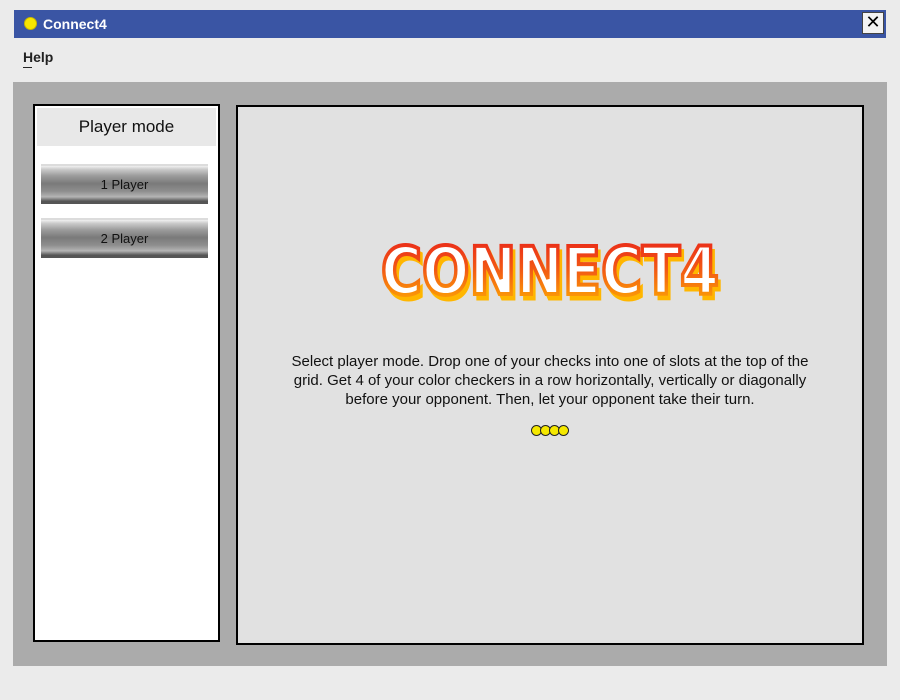 Image resolution: width=900 pixels, height=700 pixels. I want to click on close-button: ✕, so click(873, 23).